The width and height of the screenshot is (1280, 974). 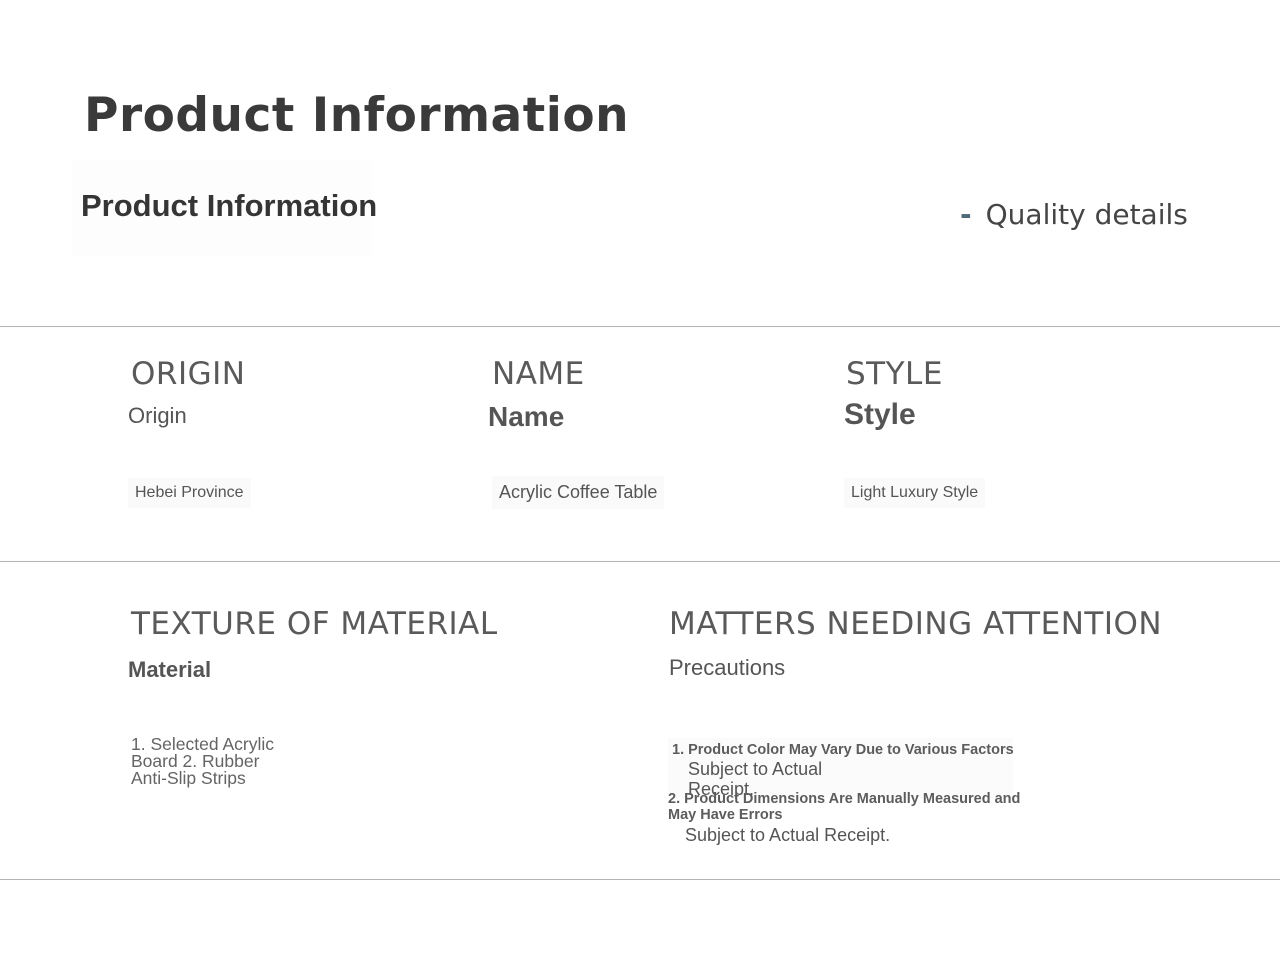 What do you see at coordinates (755, 769) in the screenshot?
I see `note1-subject-a: Subject to Actual` at bounding box center [755, 769].